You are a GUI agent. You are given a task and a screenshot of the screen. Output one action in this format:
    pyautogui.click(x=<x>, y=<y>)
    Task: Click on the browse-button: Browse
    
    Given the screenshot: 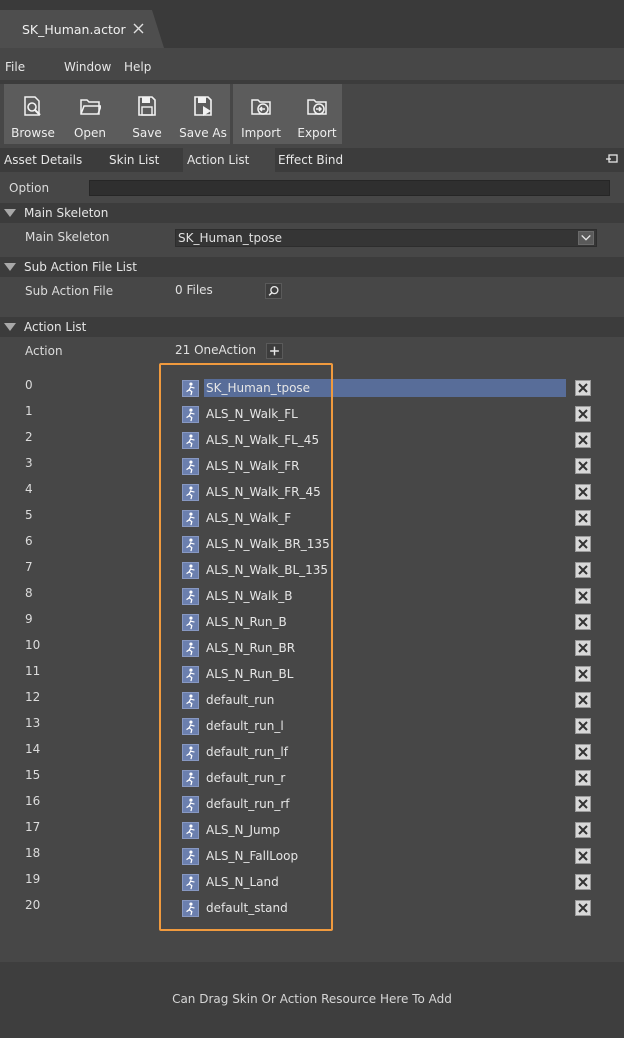 What is the action you would take?
    pyautogui.click(x=33, y=114)
    